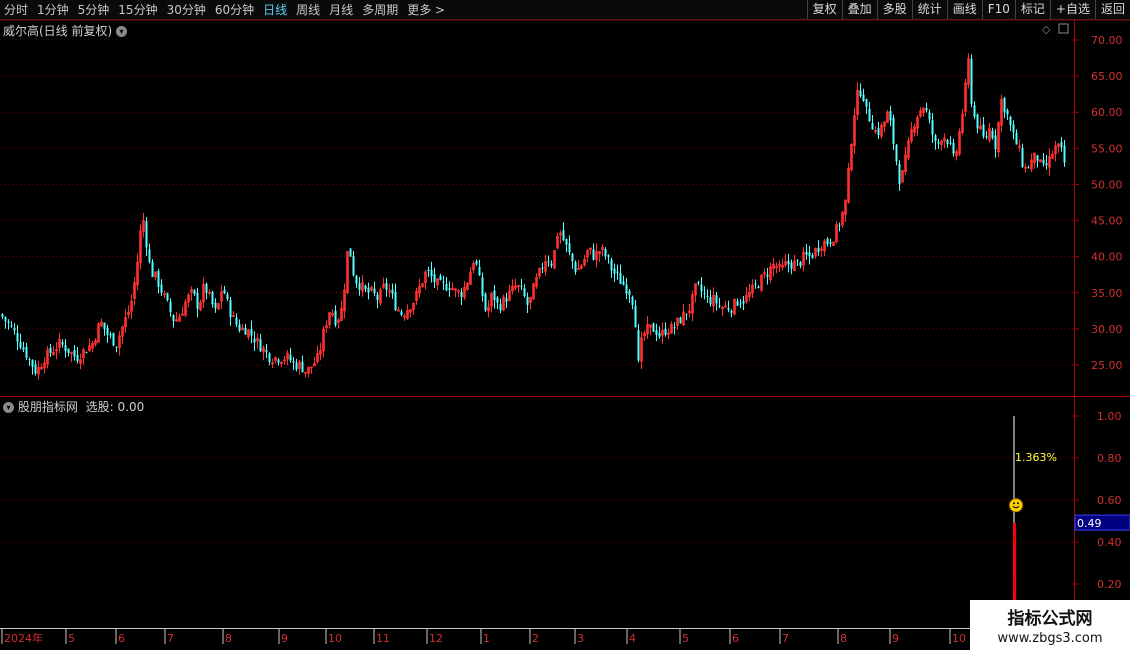 The height and width of the screenshot is (650, 1130). I want to click on indicator-tick-label: 0.20, so click(1109, 584).